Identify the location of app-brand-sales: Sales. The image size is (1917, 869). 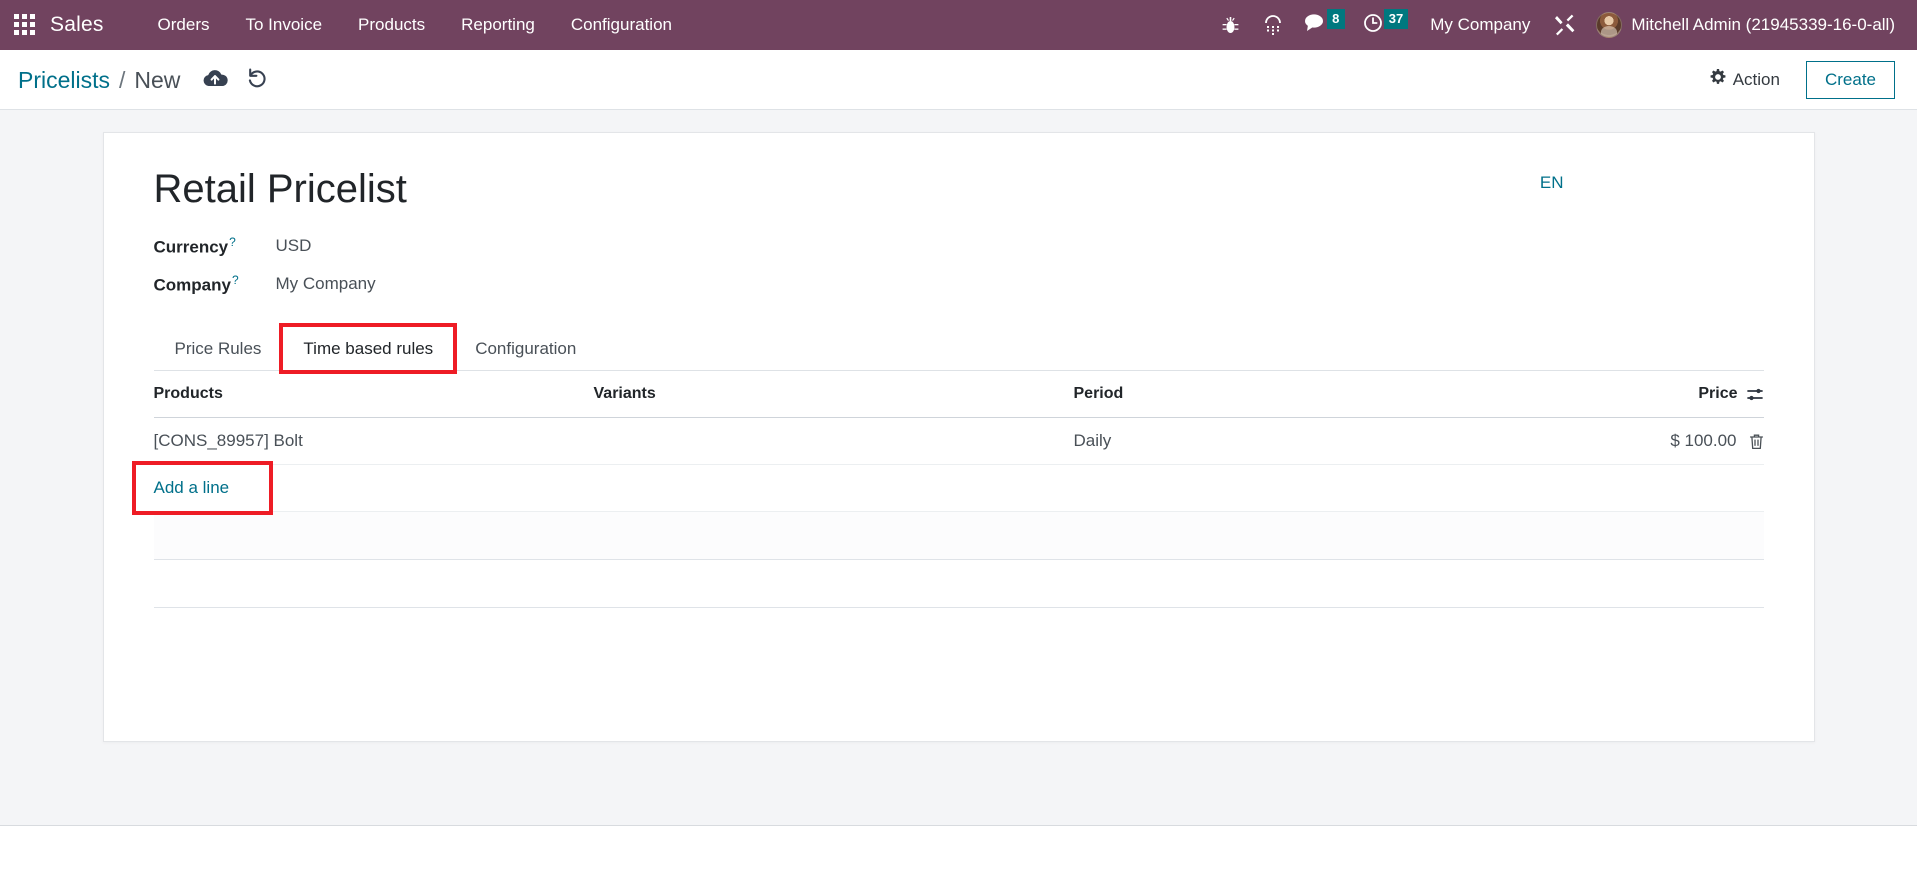
(77, 25).